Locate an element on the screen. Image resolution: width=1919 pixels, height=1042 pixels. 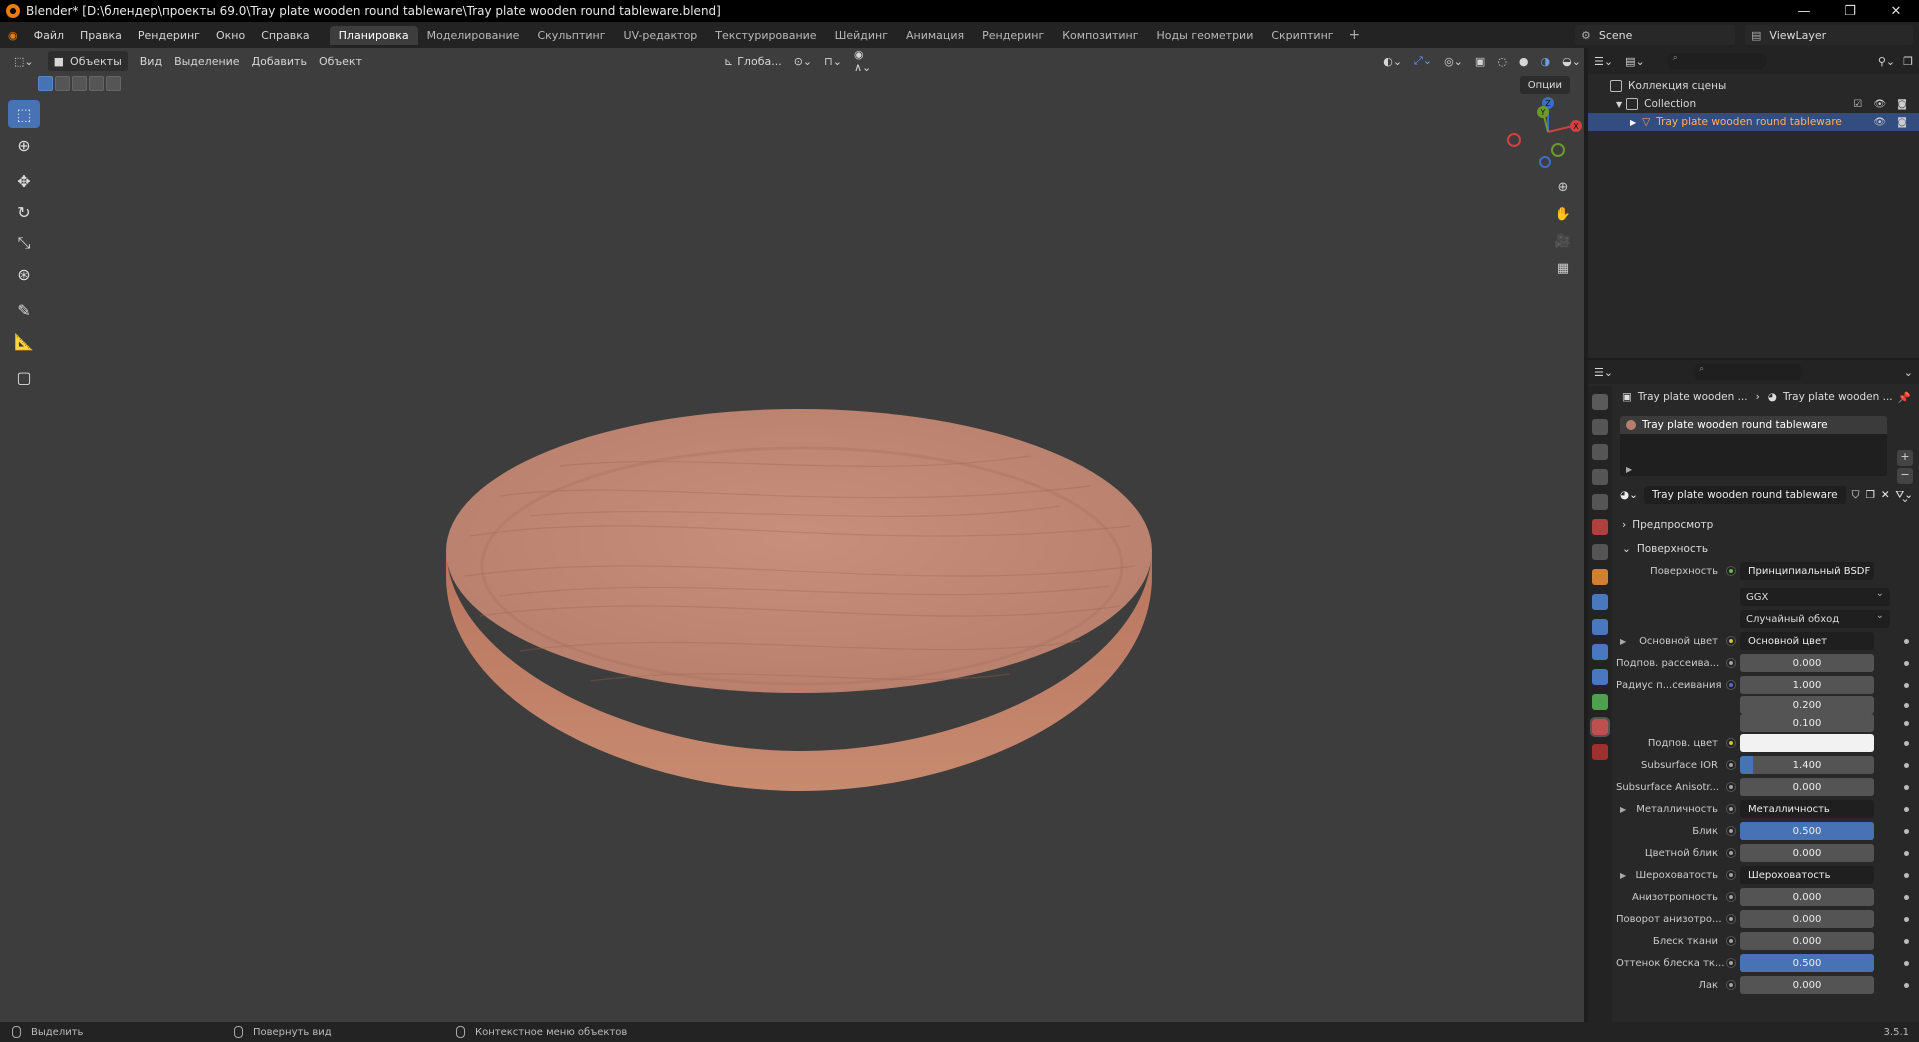
shading-solid-icon: ● is located at coordinates (1524, 61).